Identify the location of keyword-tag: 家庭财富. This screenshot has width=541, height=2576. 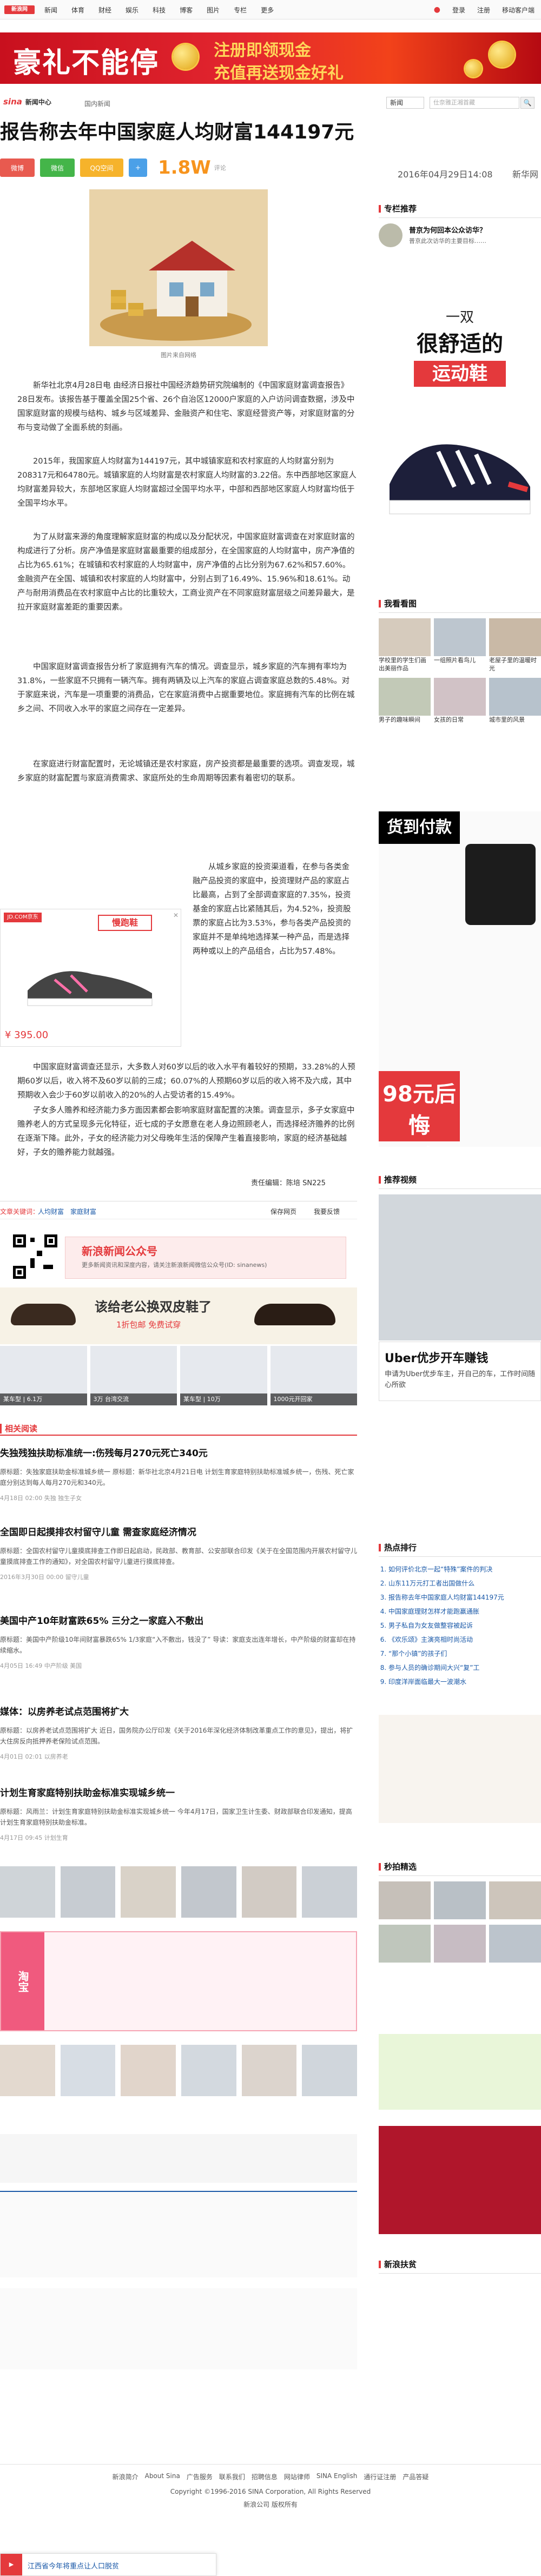
(83, 1211).